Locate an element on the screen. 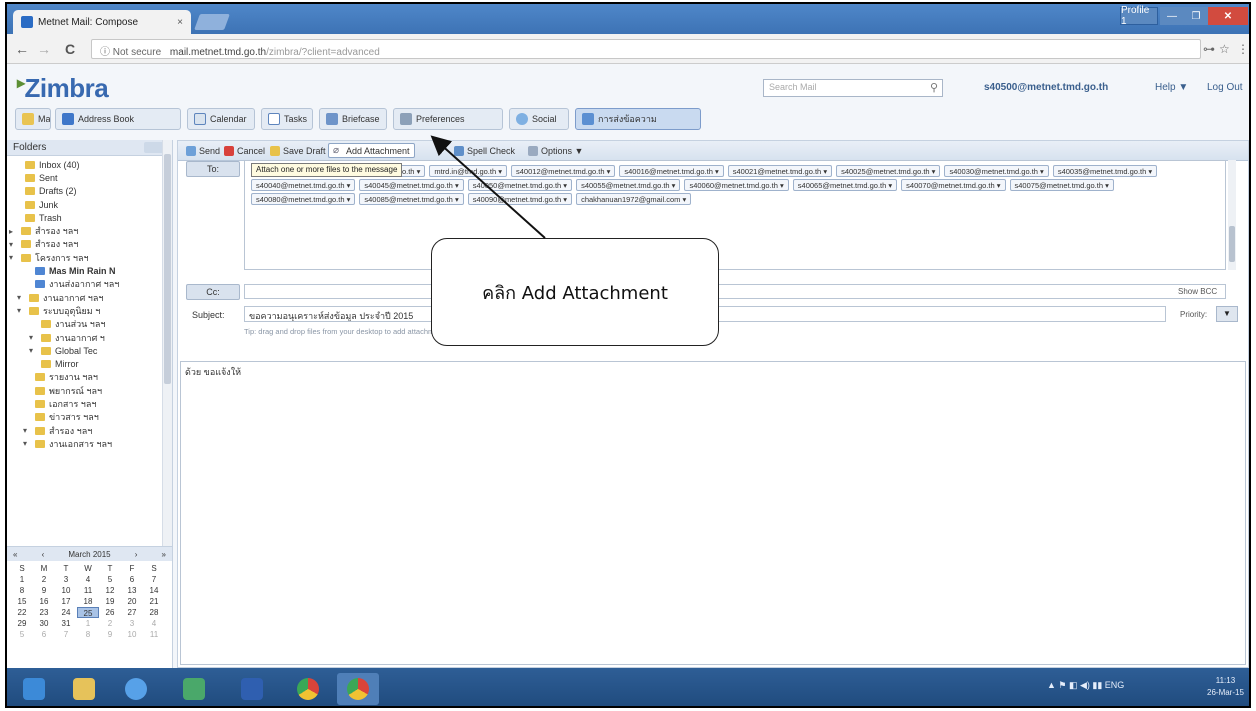 The width and height of the screenshot is (1256, 711). cc-button: Cc: is located at coordinates (213, 292).